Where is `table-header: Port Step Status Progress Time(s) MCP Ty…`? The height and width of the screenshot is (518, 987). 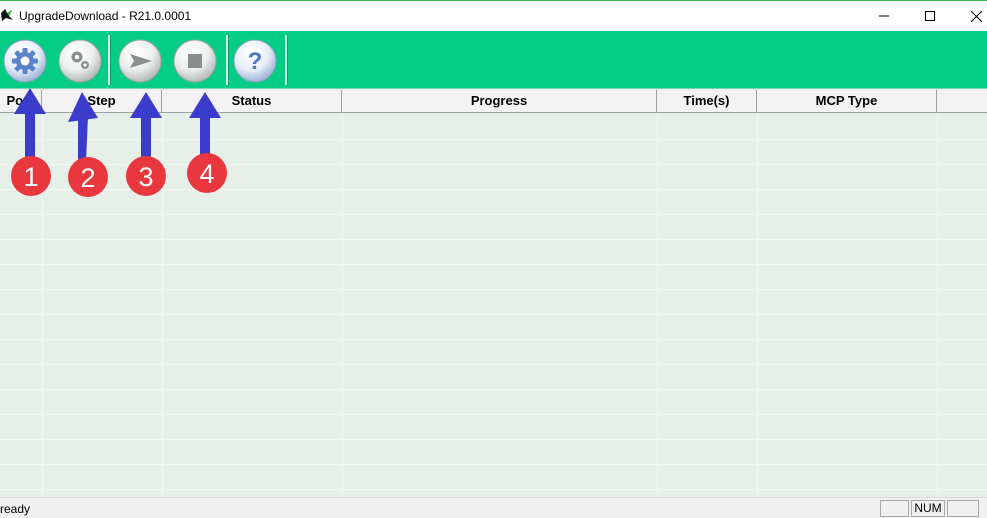
table-header: Port Step Status Progress Time(s) MCP Ty… is located at coordinates (493, 101).